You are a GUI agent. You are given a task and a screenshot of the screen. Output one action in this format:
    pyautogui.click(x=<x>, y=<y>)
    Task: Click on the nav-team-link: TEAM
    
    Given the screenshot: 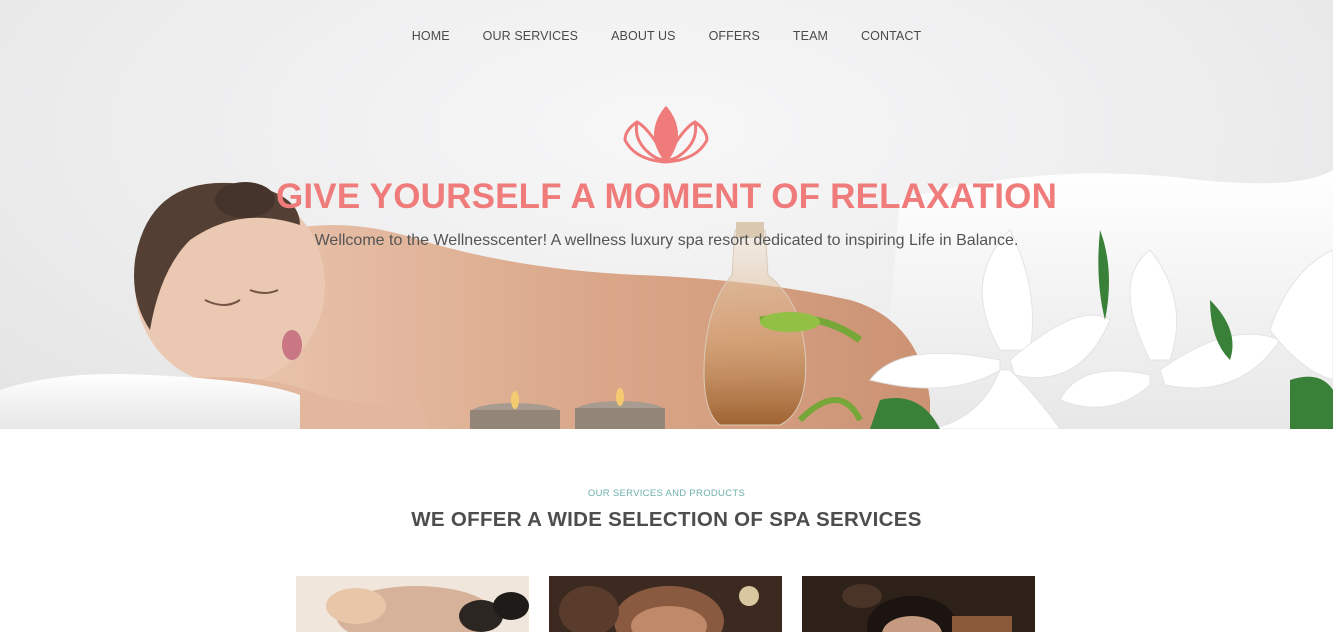 What is the action you would take?
    pyautogui.click(x=810, y=36)
    